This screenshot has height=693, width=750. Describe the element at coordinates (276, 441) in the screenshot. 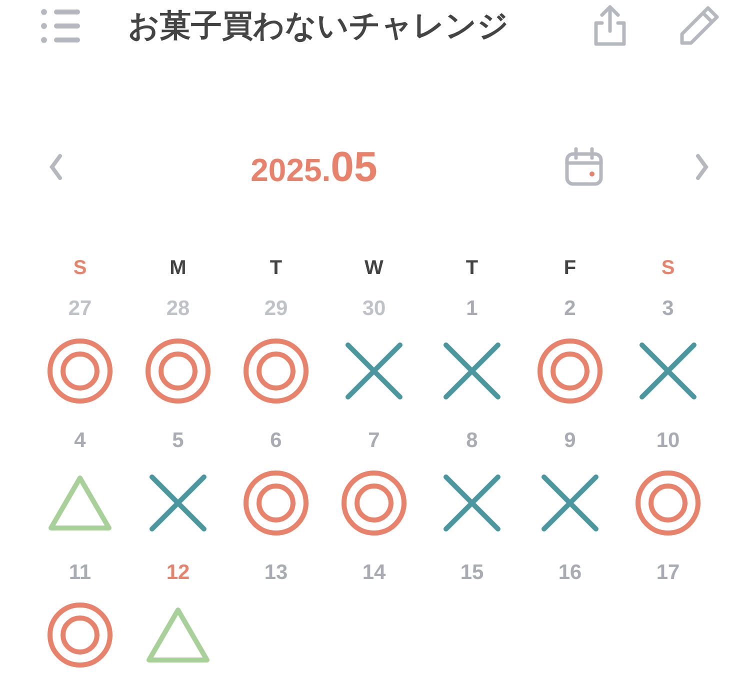

I see `day-number: 6` at that location.